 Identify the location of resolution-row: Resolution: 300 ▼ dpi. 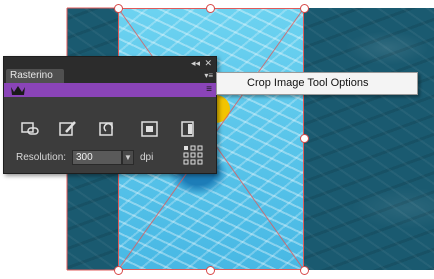
(110, 155).